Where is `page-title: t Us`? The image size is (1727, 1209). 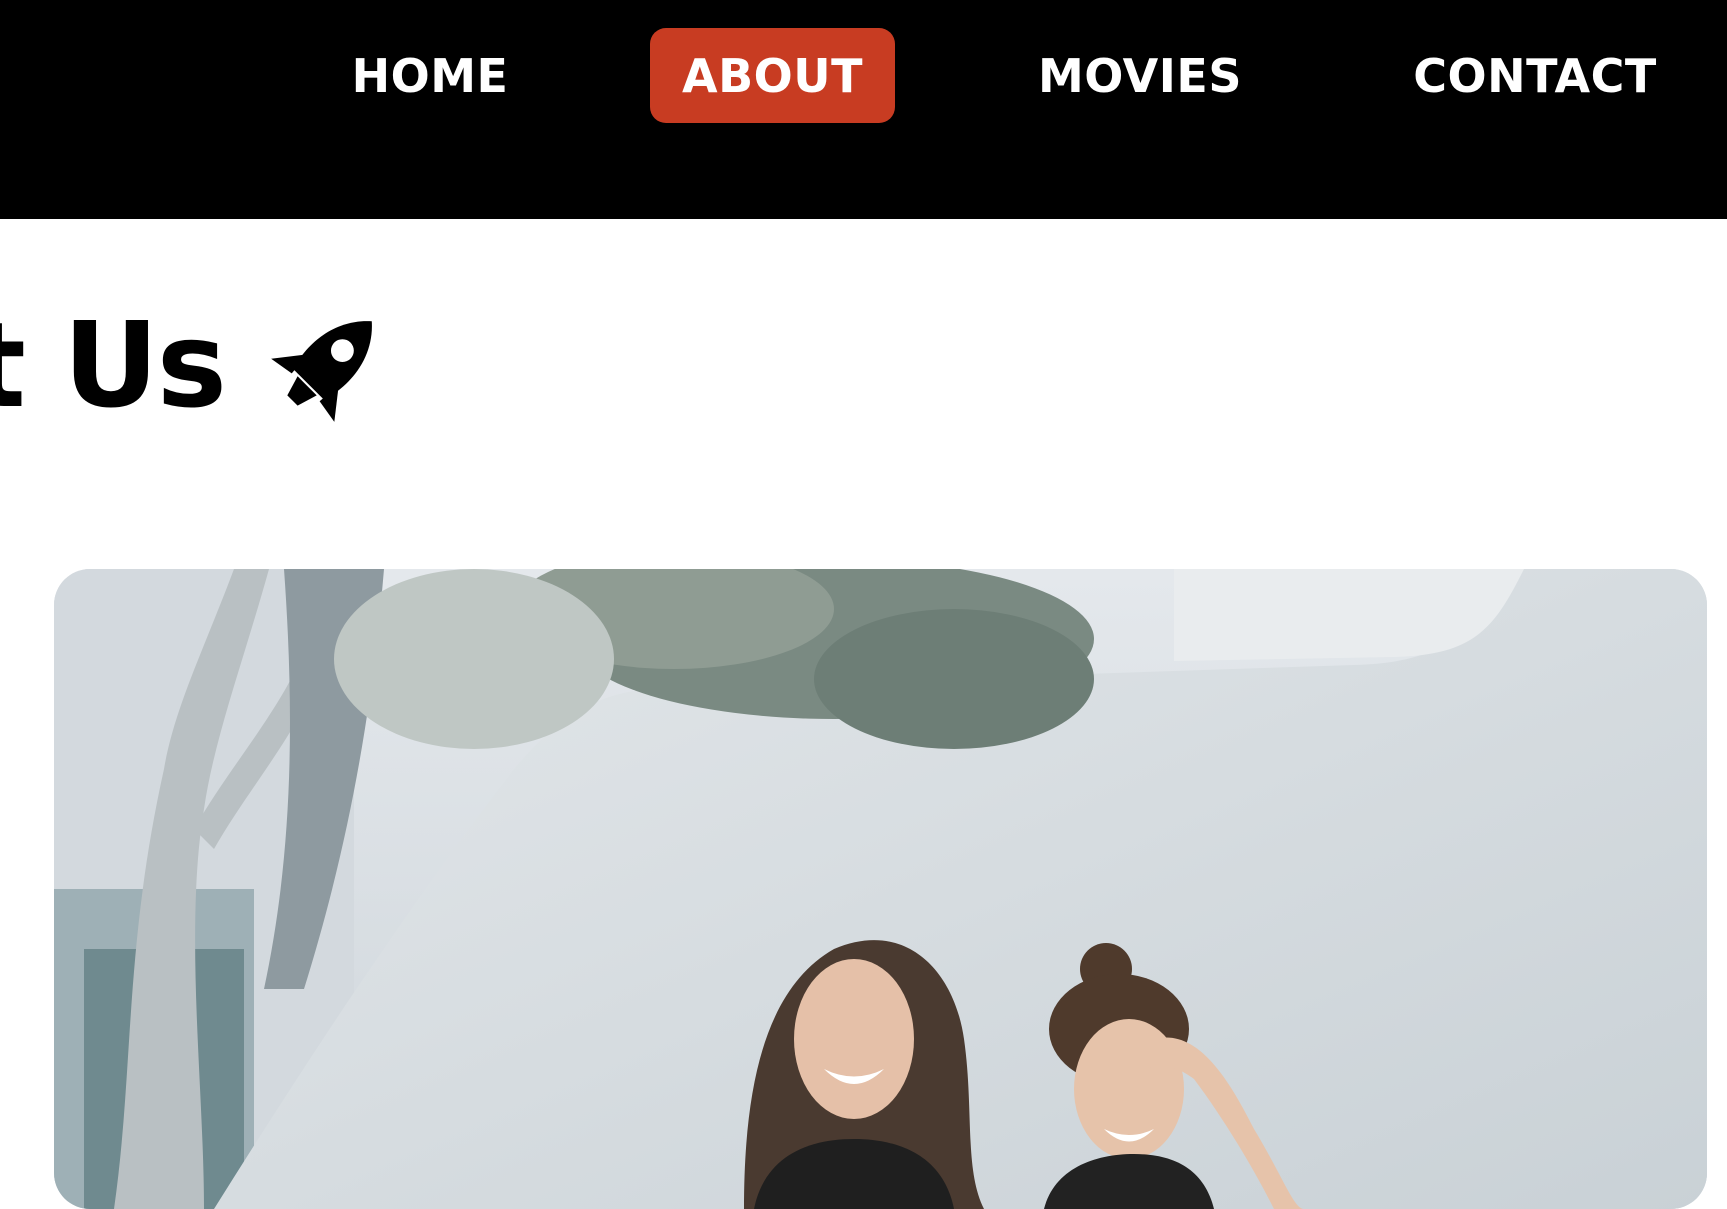 page-title: t Us is located at coordinates (113, 365).